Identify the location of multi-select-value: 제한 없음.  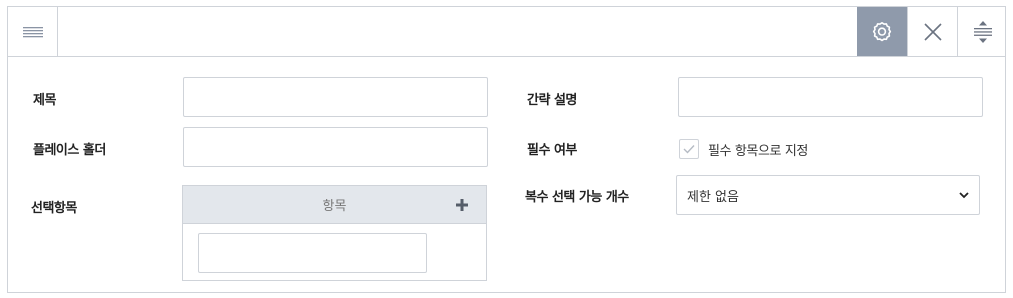
(713, 197).